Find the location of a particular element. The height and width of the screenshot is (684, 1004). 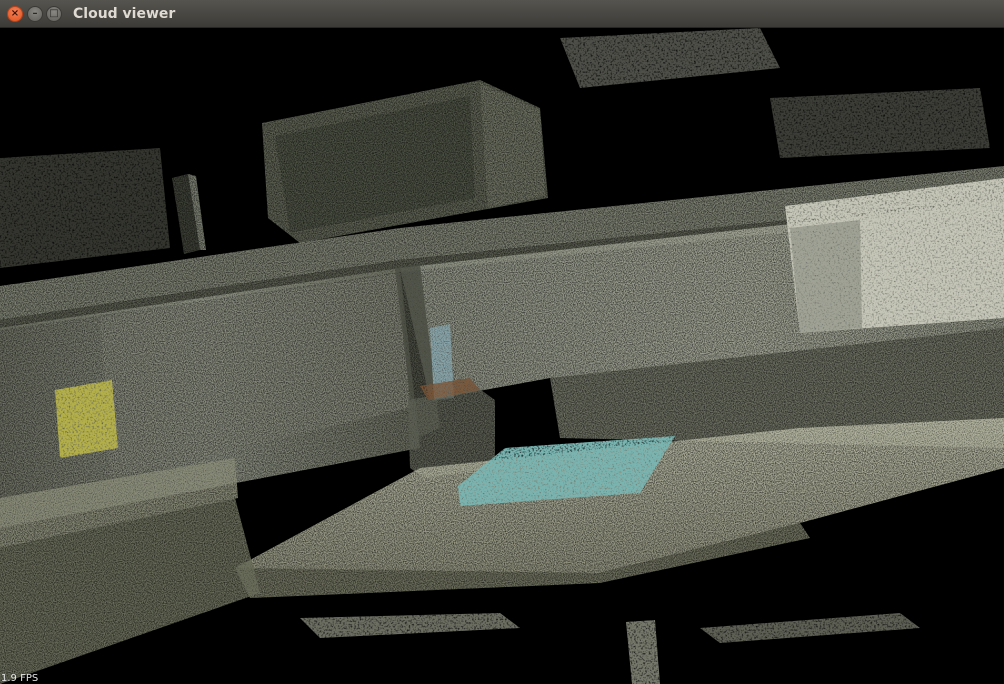

close-button: × is located at coordinates (15, 14).